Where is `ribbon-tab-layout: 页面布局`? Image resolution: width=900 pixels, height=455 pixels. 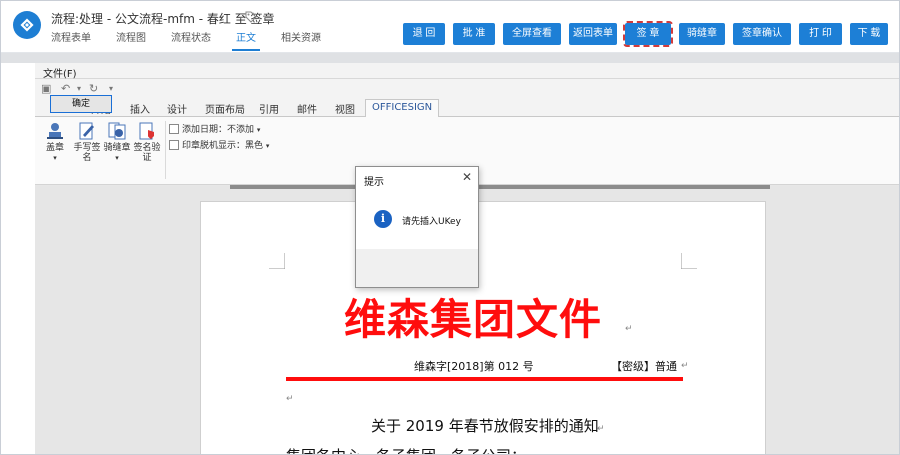
ribbon-tab-layout: 页面布局 is located at coordinates (225, 108).